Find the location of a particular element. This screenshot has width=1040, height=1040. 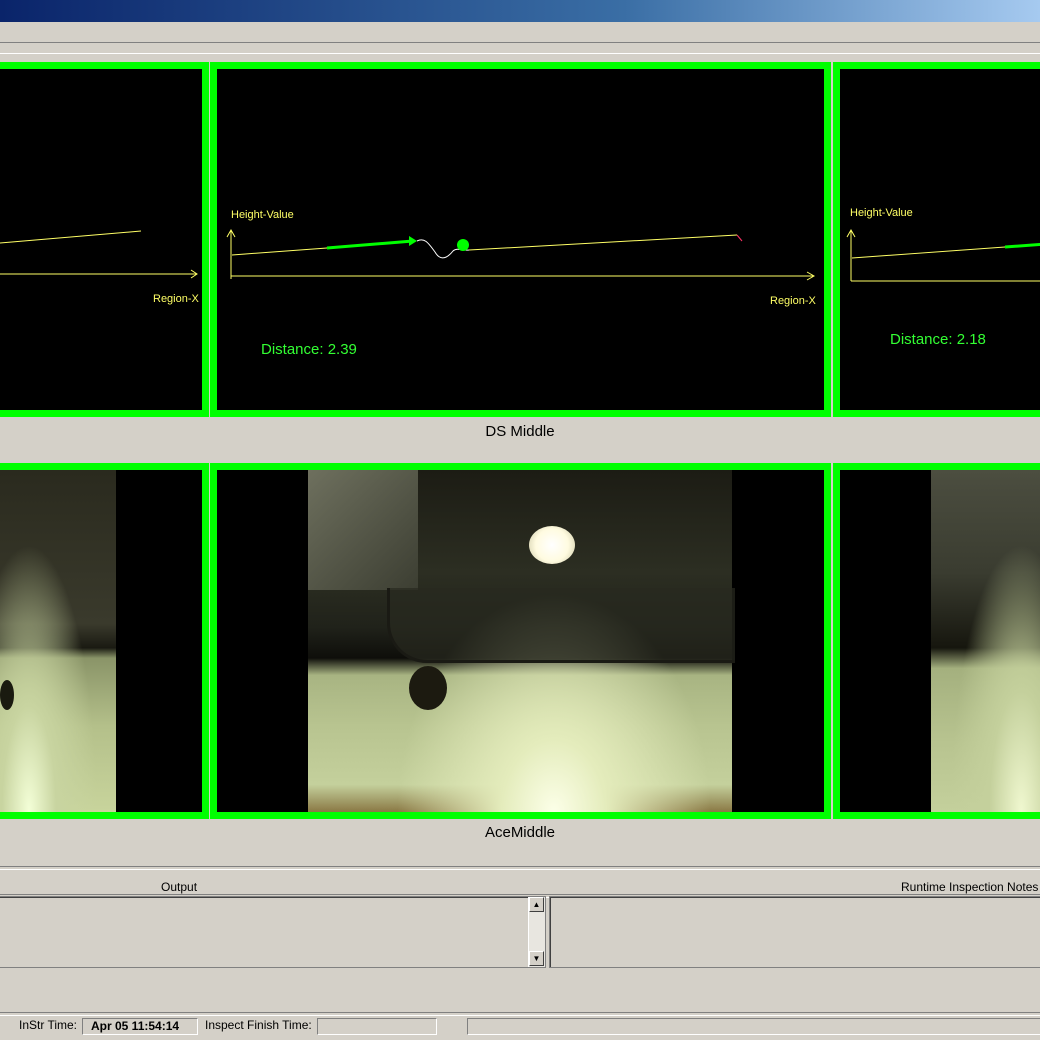

graph-panel-right: Height-Value Distance: 2.18 is located at coordinates (936, 239).